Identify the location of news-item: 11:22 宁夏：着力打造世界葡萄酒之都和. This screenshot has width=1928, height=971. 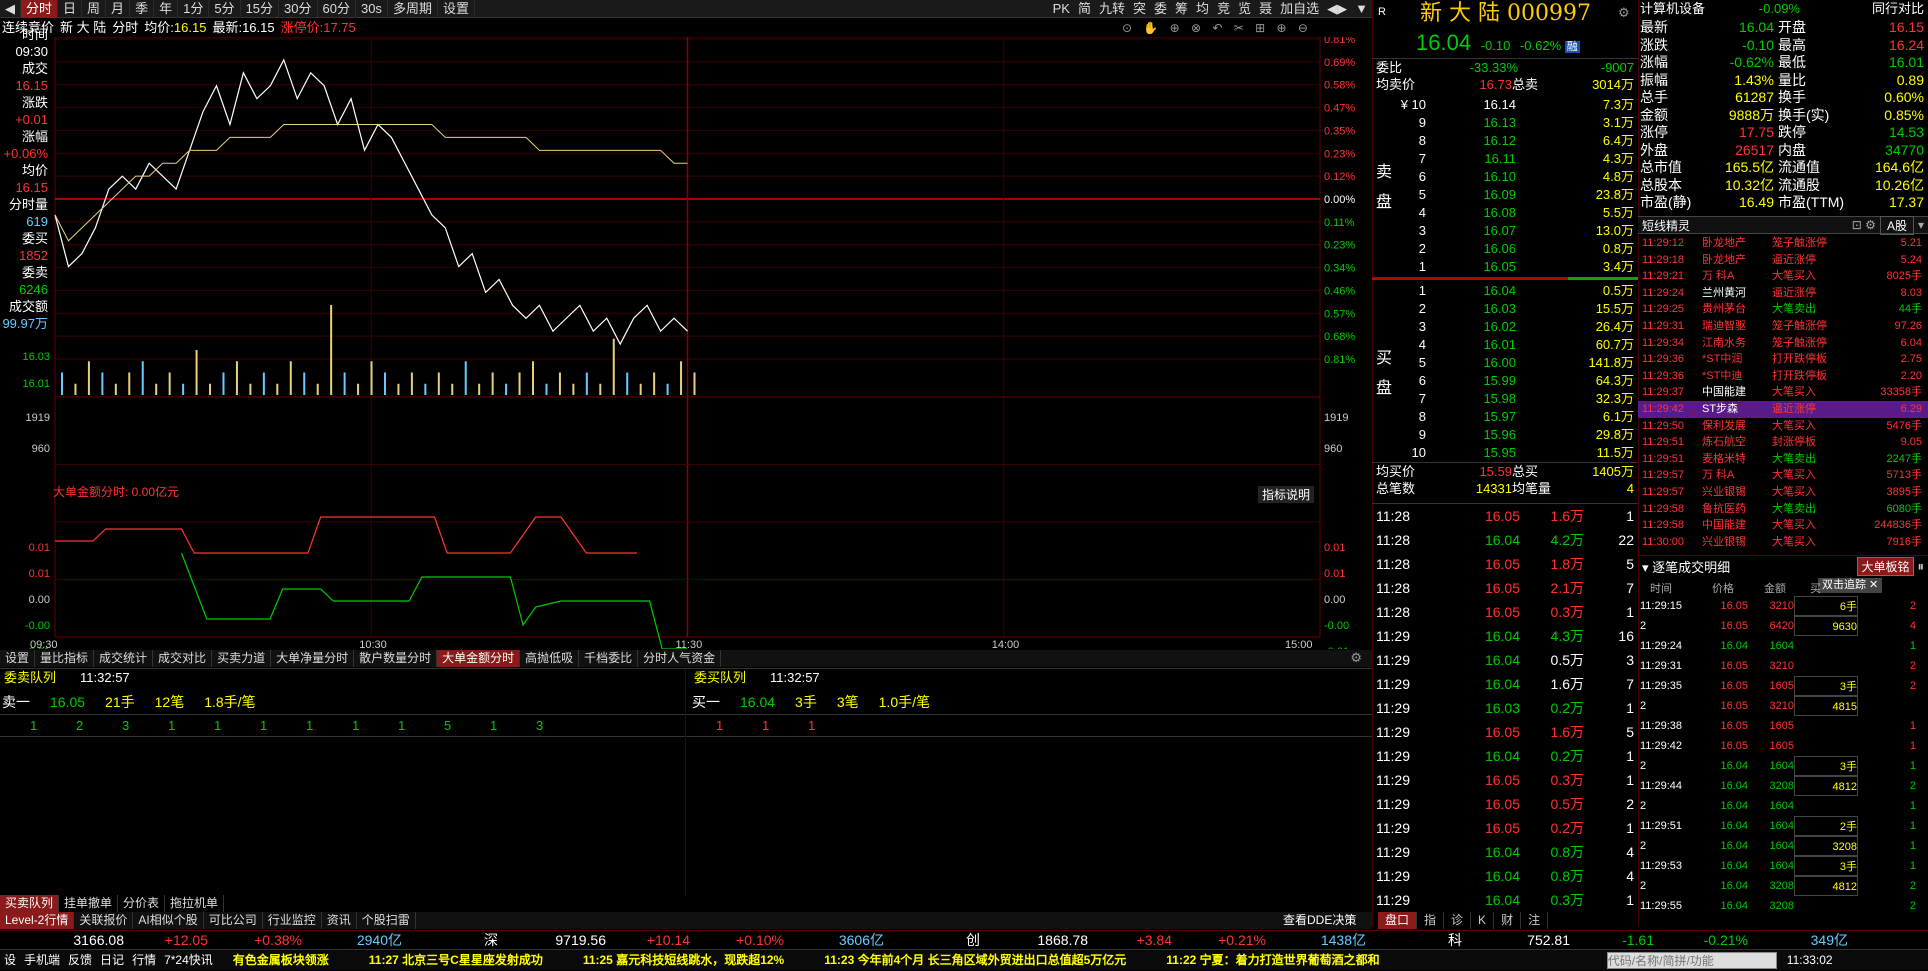
(1272, 960).